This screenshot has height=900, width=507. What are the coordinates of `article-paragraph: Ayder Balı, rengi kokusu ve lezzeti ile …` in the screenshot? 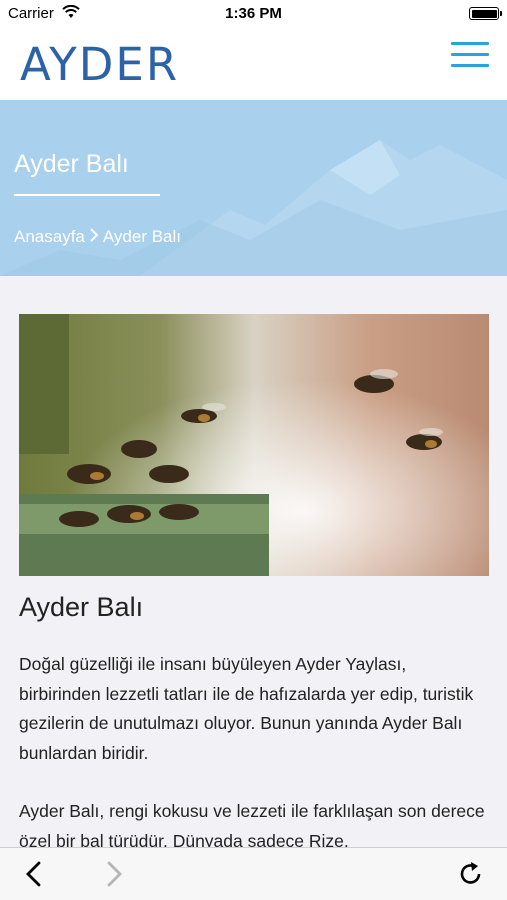 It's located at (252, 824).